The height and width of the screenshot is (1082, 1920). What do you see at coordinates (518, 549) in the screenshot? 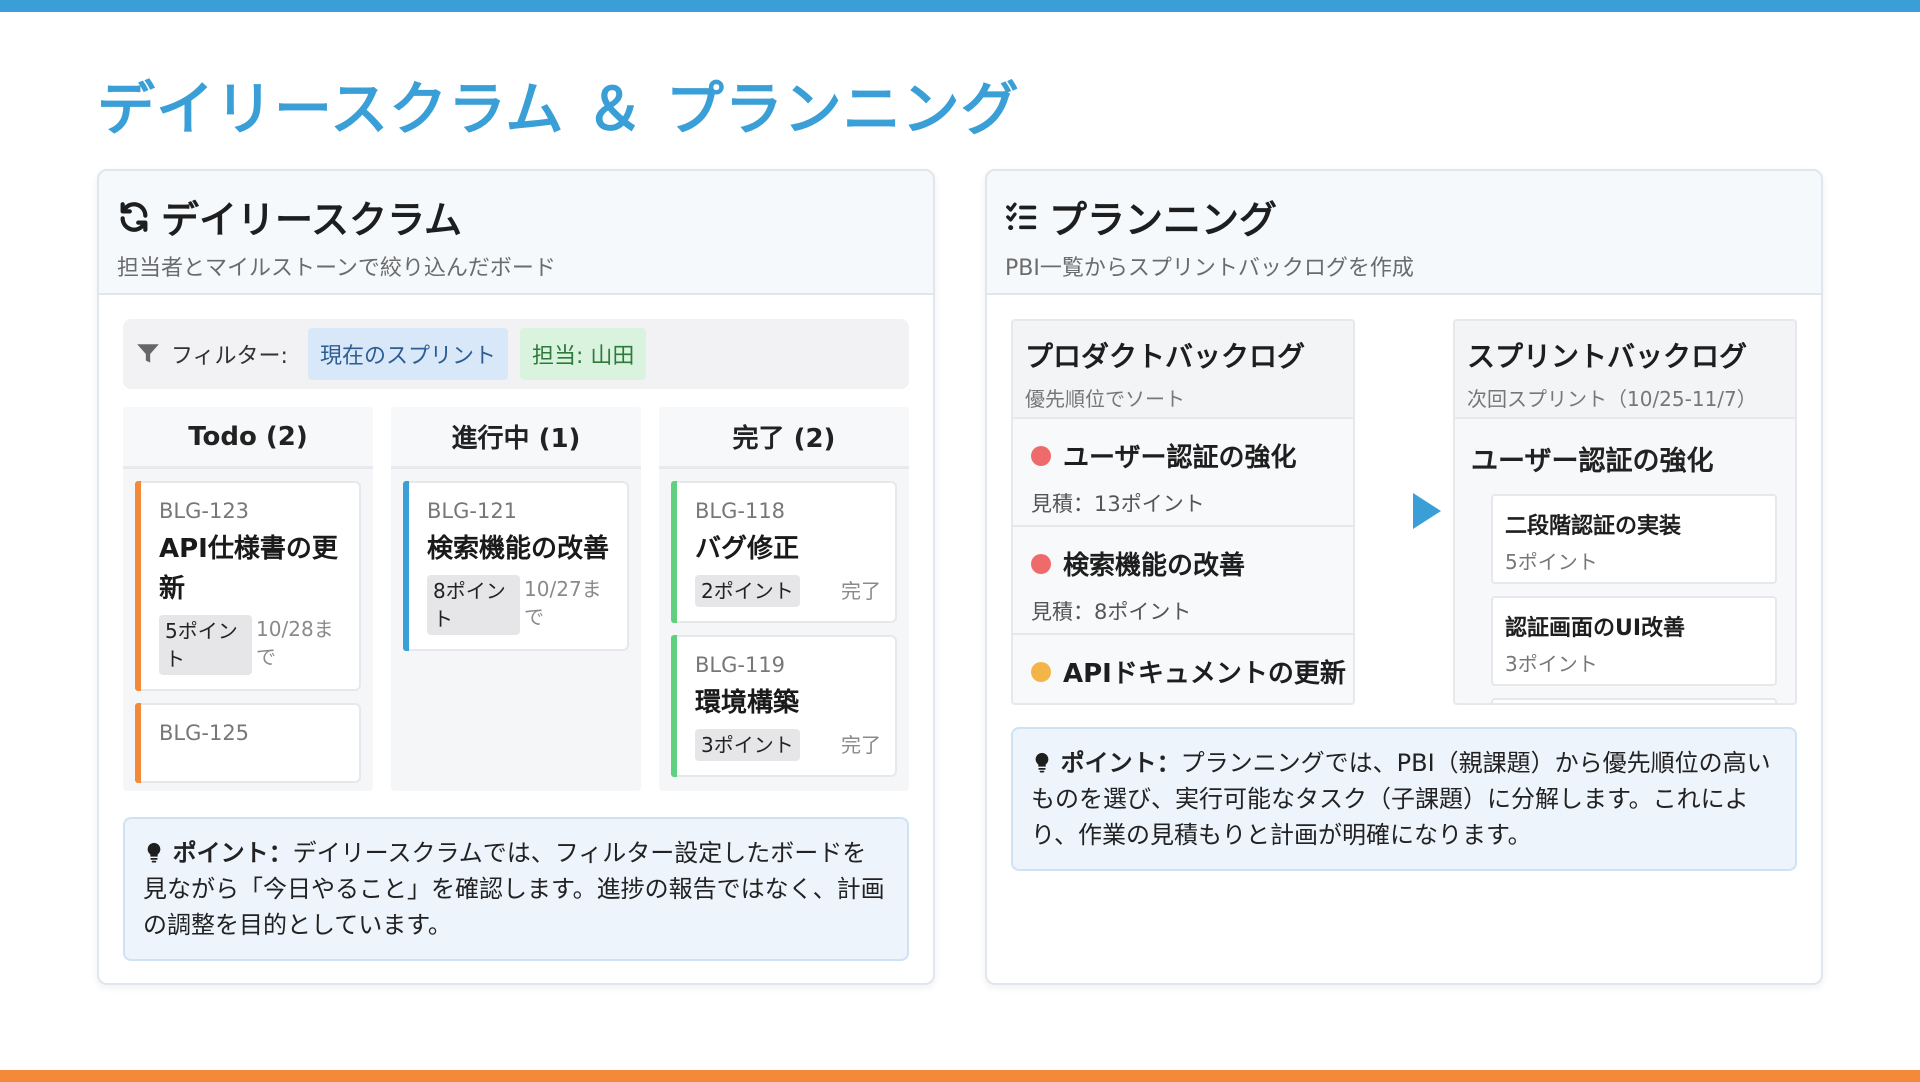
I see `card-title: 検索機能の改善` at bounding box center [518, 549].